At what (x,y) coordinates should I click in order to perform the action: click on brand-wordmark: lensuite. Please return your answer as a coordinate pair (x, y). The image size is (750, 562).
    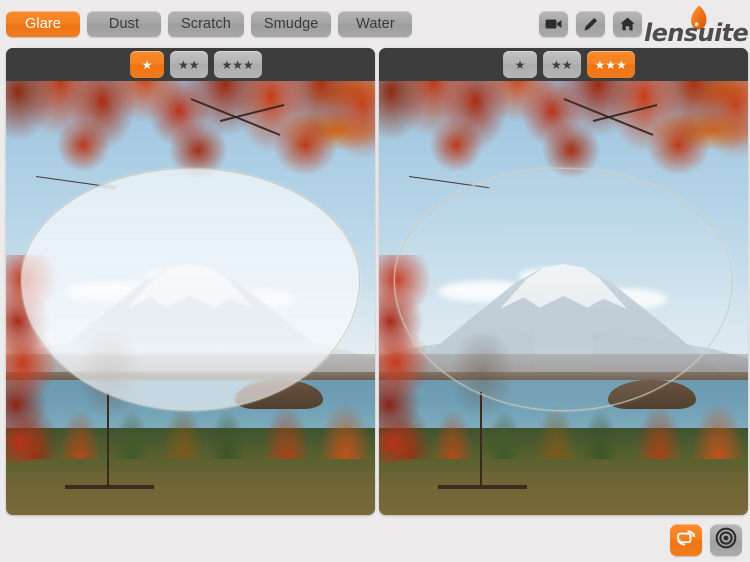
    Looking at the image, I should click on (696, 33).